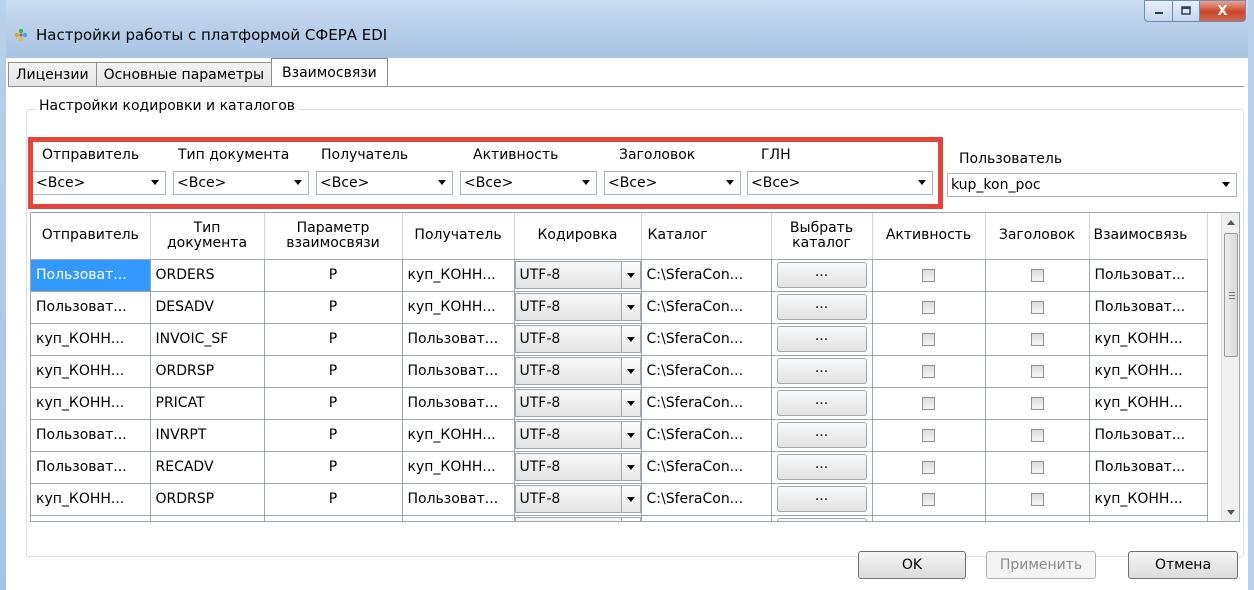 The width and height of the screenshot is (1254, 590). Describe the element at coordinates (1041, 565) in the screenshot. I see `apply-button: Применить` at that location.